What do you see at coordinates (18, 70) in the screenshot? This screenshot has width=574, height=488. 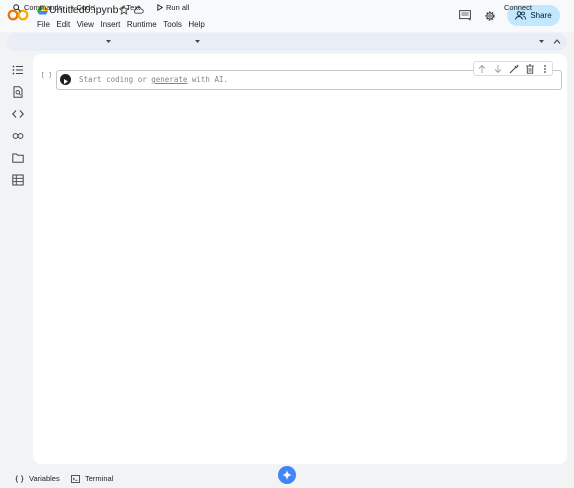 I see `table-of-contents-icon` at bounding box center [18, 70].